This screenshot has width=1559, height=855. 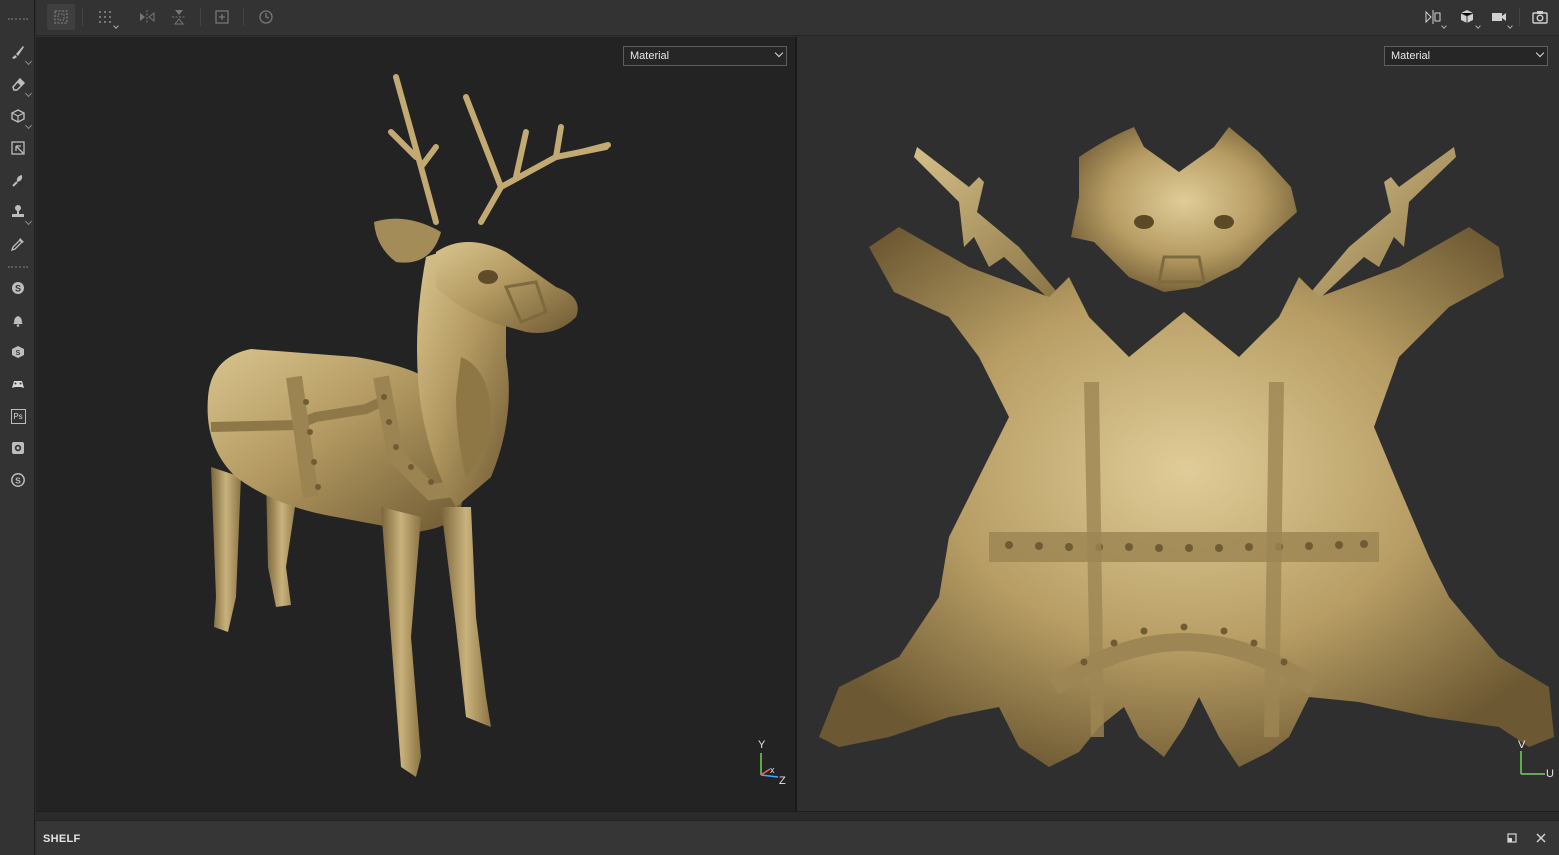 What do you see at coordinates (1512, 838) in the screenshot?
I see `maximize-icon` at bounding box center [1512, 838].